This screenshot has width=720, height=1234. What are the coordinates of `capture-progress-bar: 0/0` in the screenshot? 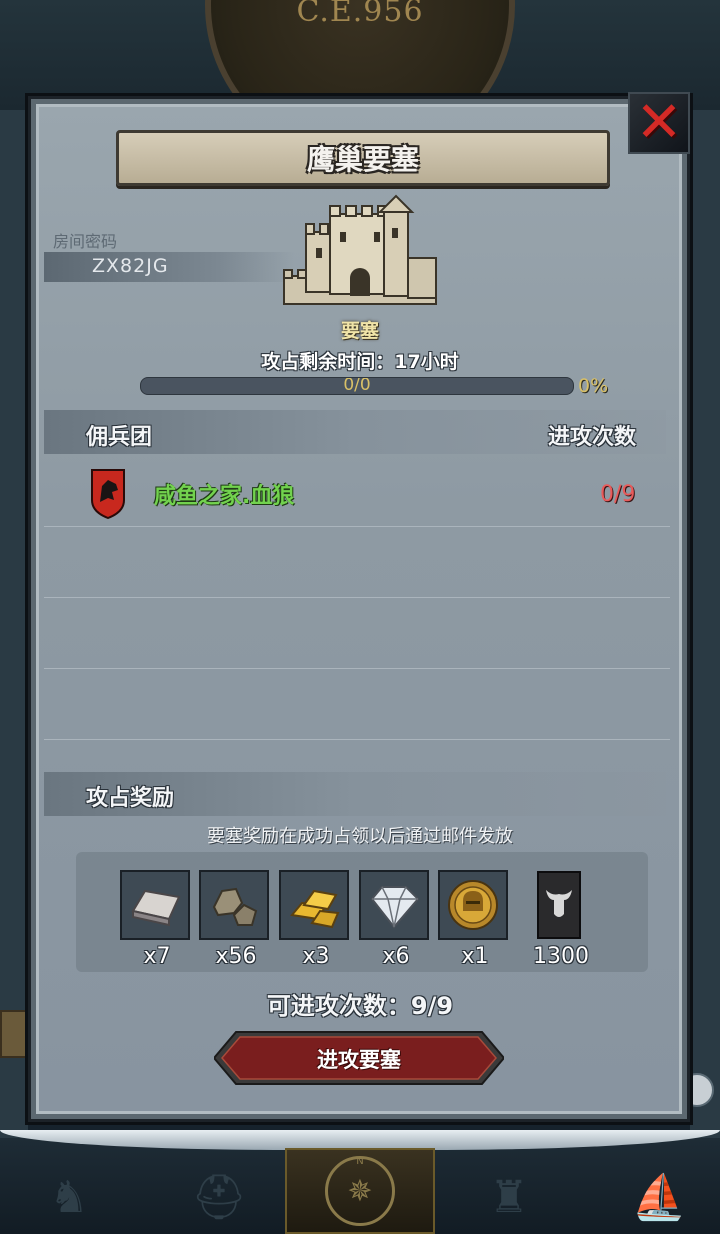 It's located at (357, 386).